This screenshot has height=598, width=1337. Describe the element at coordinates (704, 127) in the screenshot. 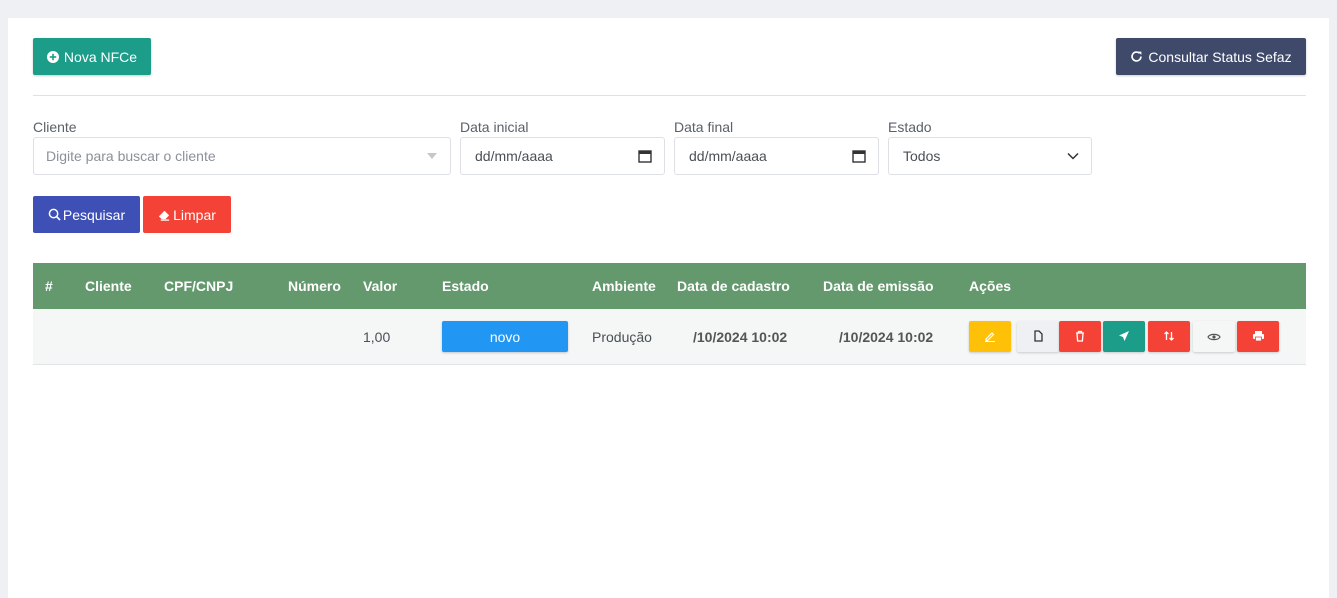

I see `data-final-label: Data final` at that location.